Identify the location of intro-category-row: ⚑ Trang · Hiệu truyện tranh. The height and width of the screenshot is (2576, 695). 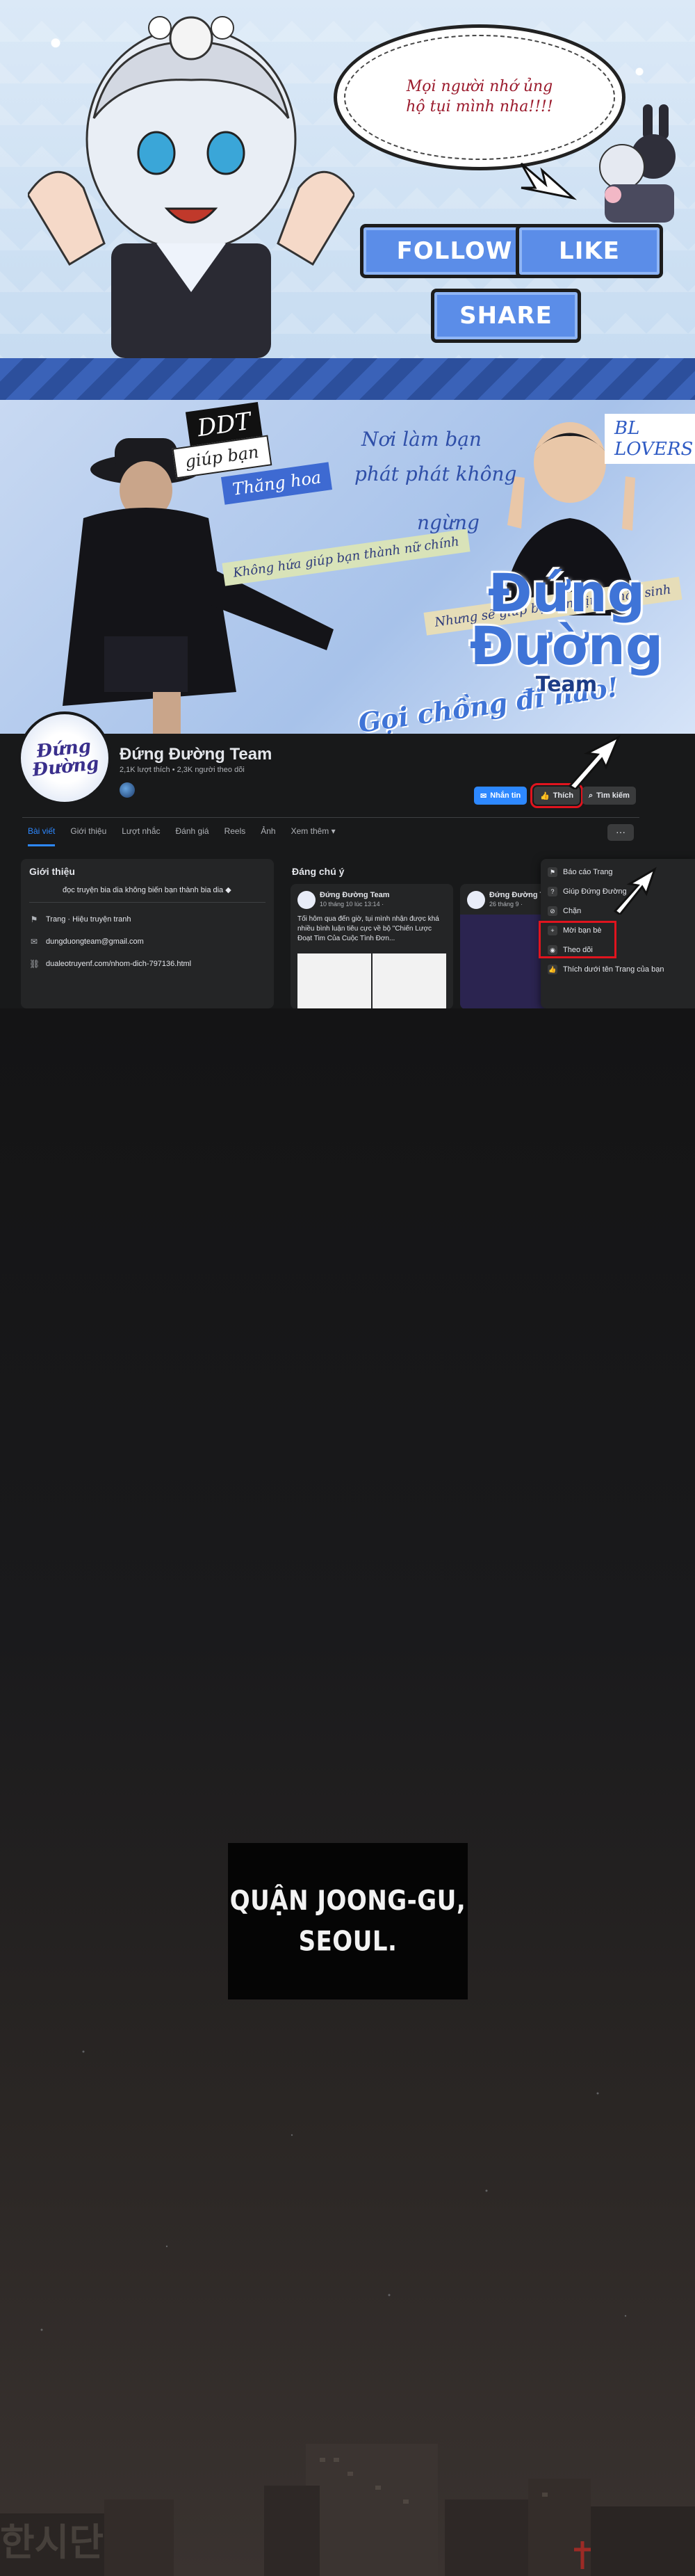
(80, 919).